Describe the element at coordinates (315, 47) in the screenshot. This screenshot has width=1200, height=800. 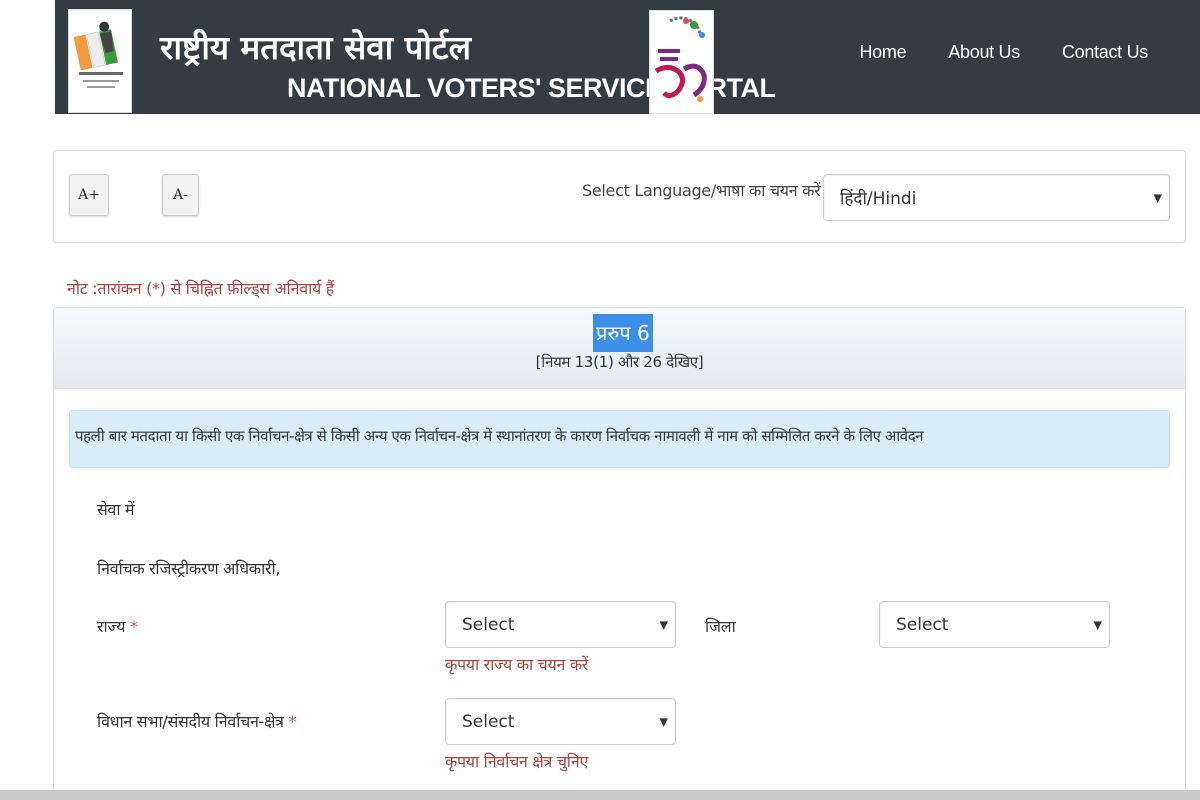
I see `portal-title-hindi: राष्ट्रीय मतदाता सेवा पोर्टल` at that location.